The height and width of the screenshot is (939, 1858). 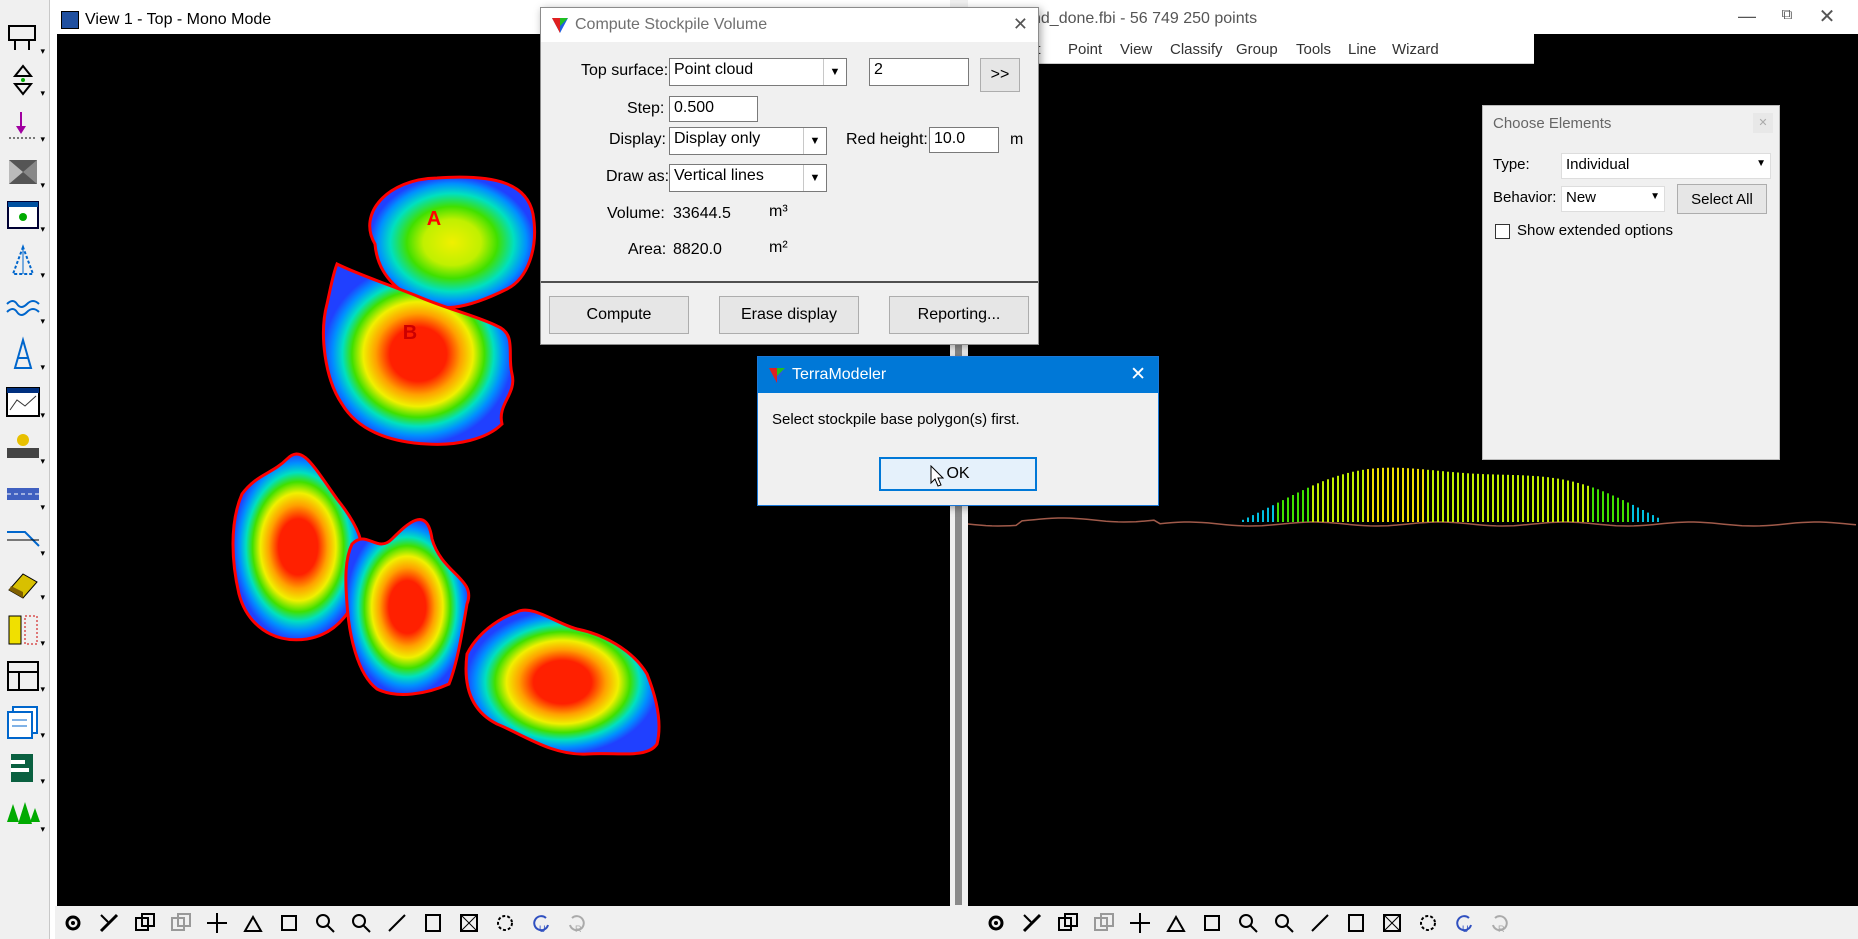 I want to click on display-surface-tool-icon: ▾, so click(x=25, y=216).